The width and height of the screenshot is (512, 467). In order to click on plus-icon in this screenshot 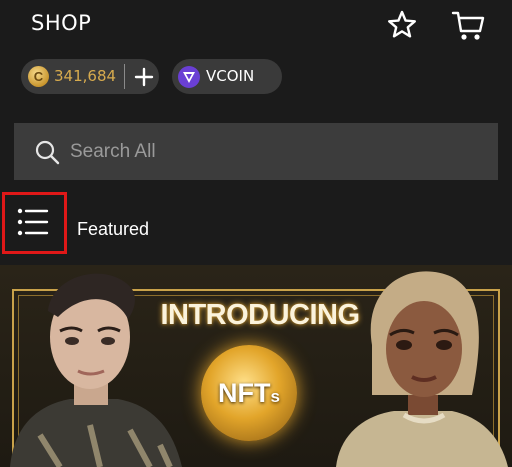, I will do `click(144, 76)`.